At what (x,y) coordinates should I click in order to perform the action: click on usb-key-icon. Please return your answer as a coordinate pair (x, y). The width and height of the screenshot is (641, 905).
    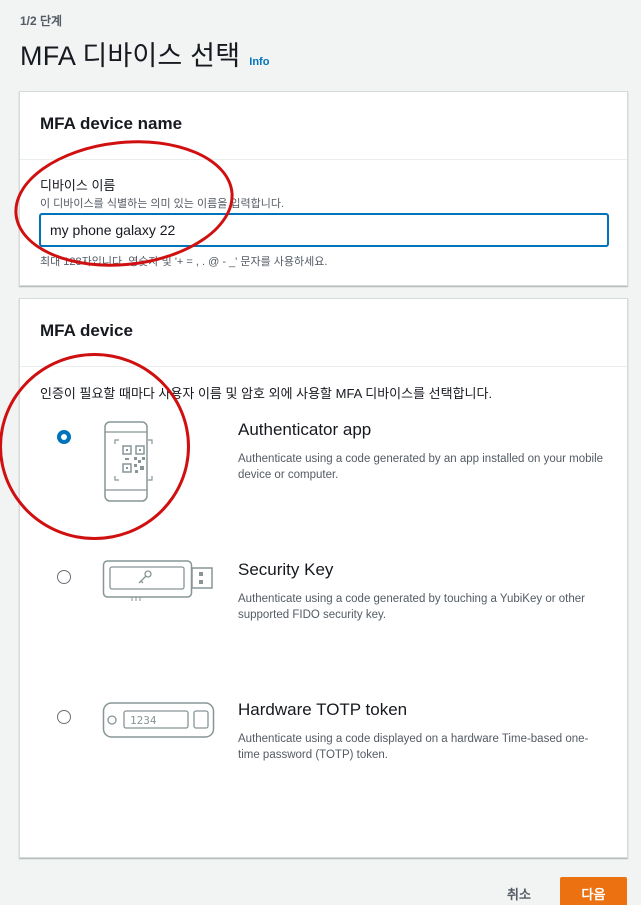
    Looking at the image, I should click on (157, 580).